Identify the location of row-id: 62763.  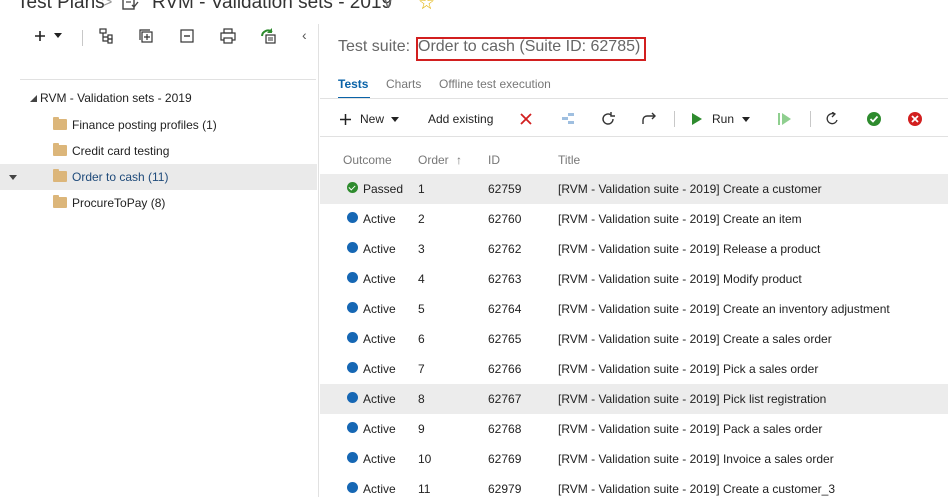
(505, 279).